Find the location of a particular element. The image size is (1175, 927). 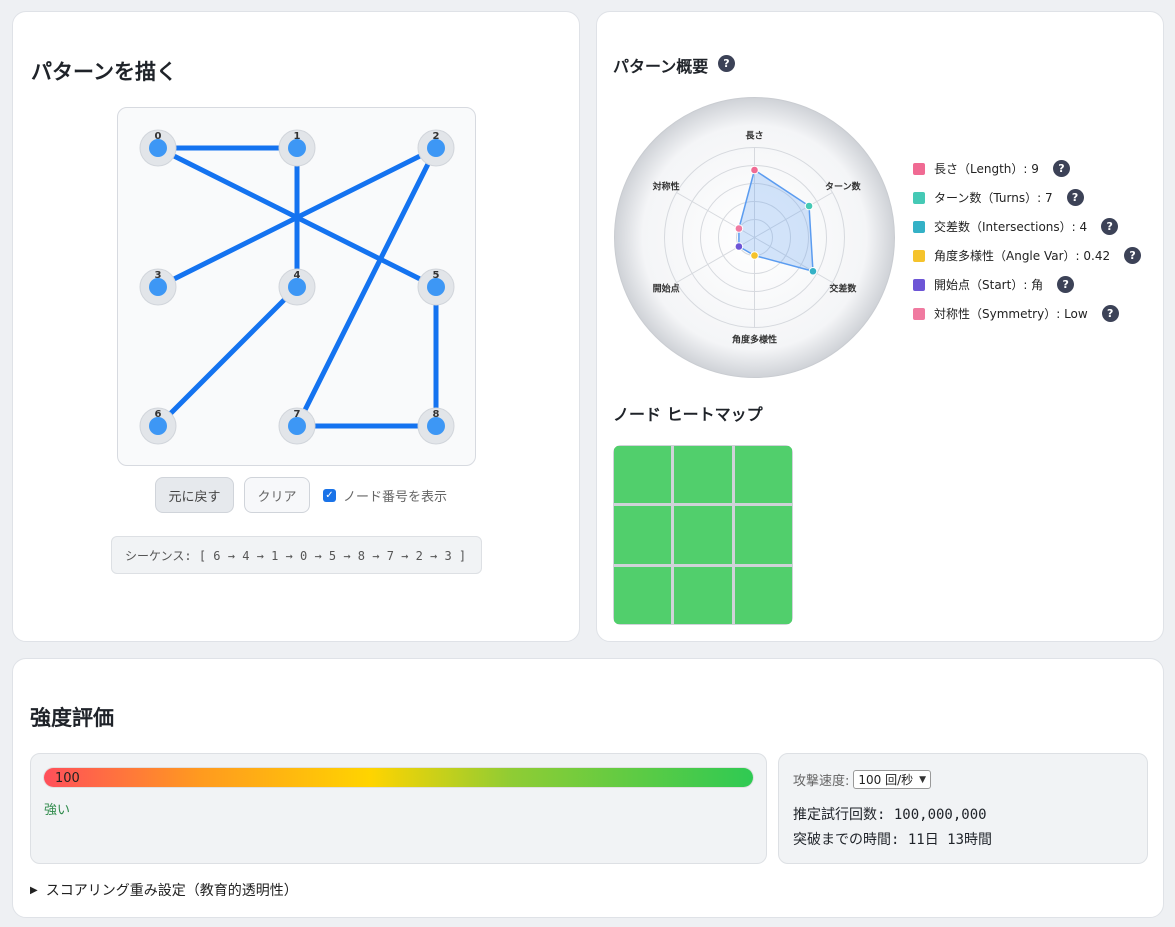

strength-label: 強い is located at coordinates (57, 810).